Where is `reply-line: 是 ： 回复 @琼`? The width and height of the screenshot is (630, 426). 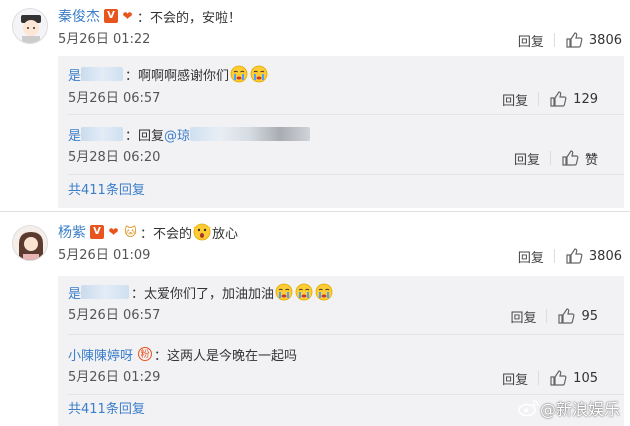 reply-line: 是 ： 回复 @琼 is located at coordinates (189, 134).